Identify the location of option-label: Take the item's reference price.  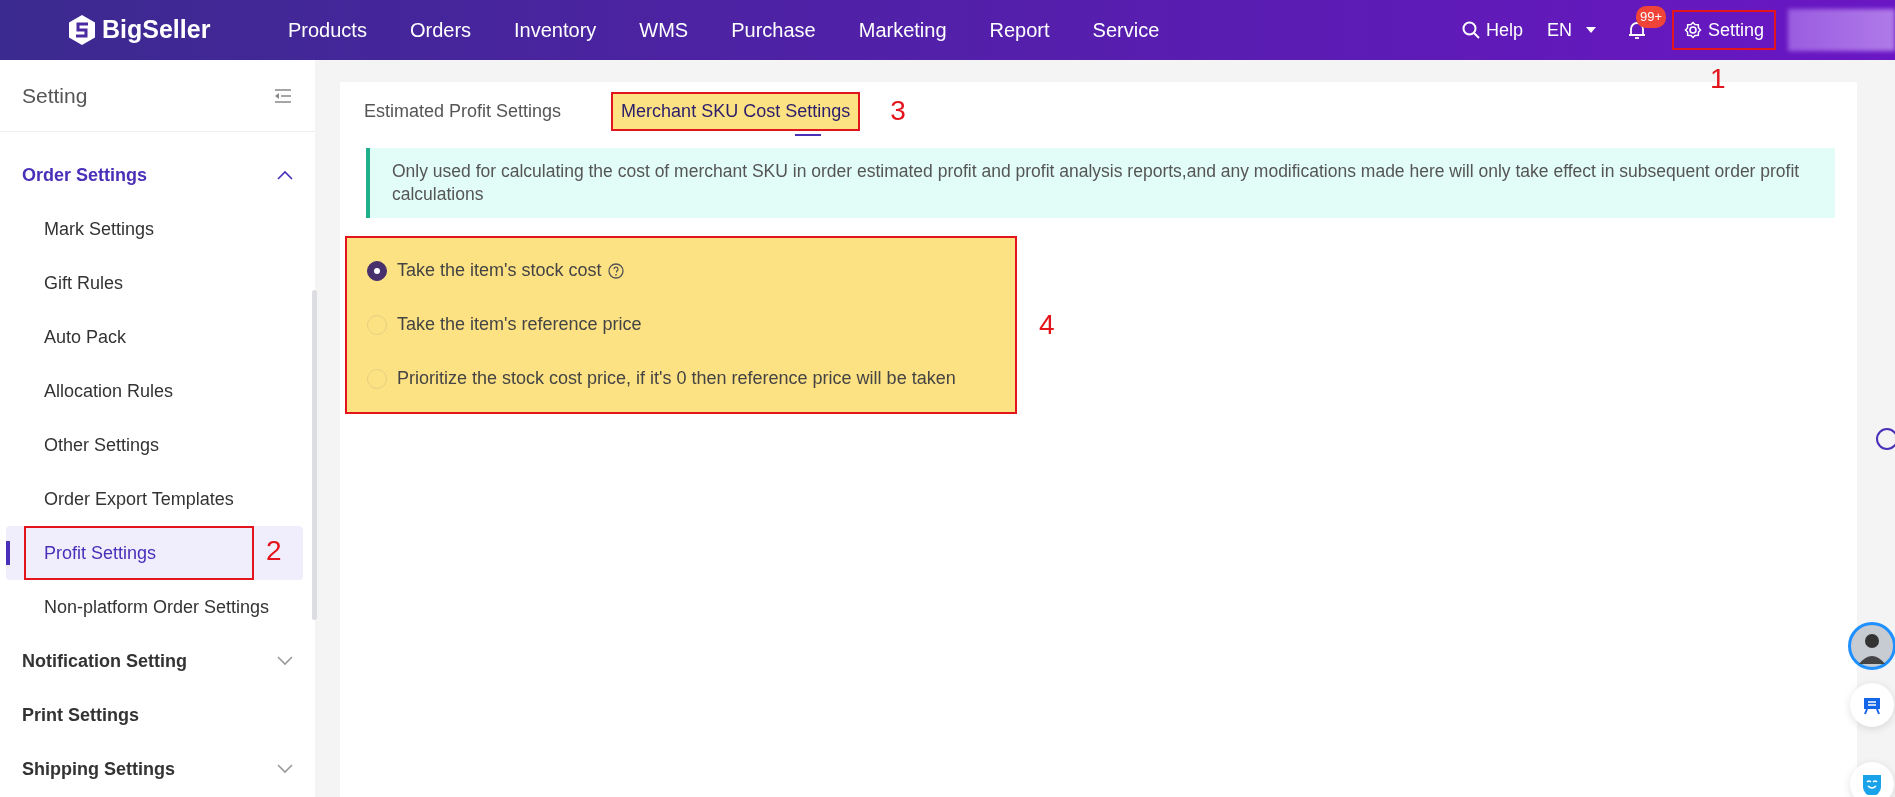
(519, 324).